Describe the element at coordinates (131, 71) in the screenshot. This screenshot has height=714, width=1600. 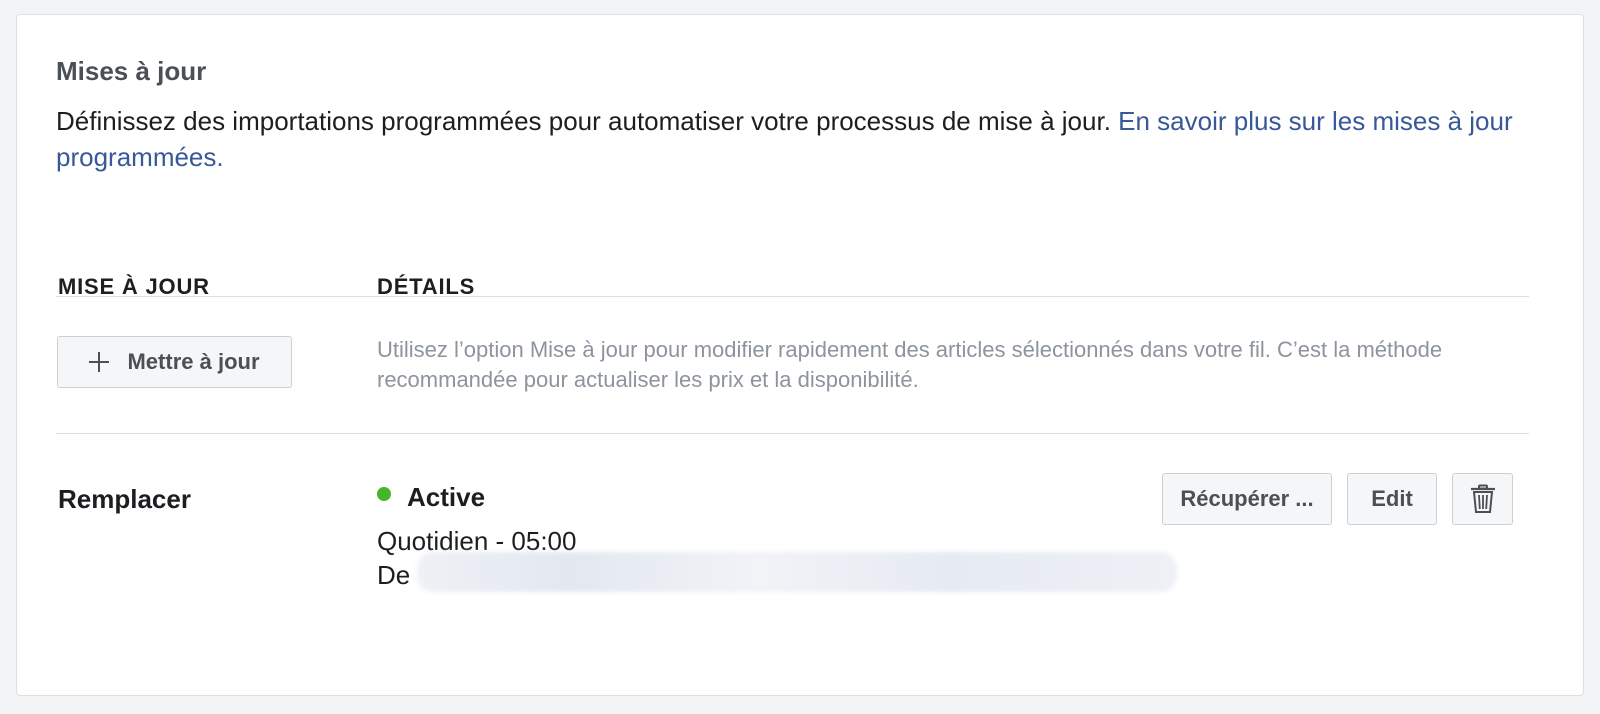
I see `section-title: Mises à jour` at that location.